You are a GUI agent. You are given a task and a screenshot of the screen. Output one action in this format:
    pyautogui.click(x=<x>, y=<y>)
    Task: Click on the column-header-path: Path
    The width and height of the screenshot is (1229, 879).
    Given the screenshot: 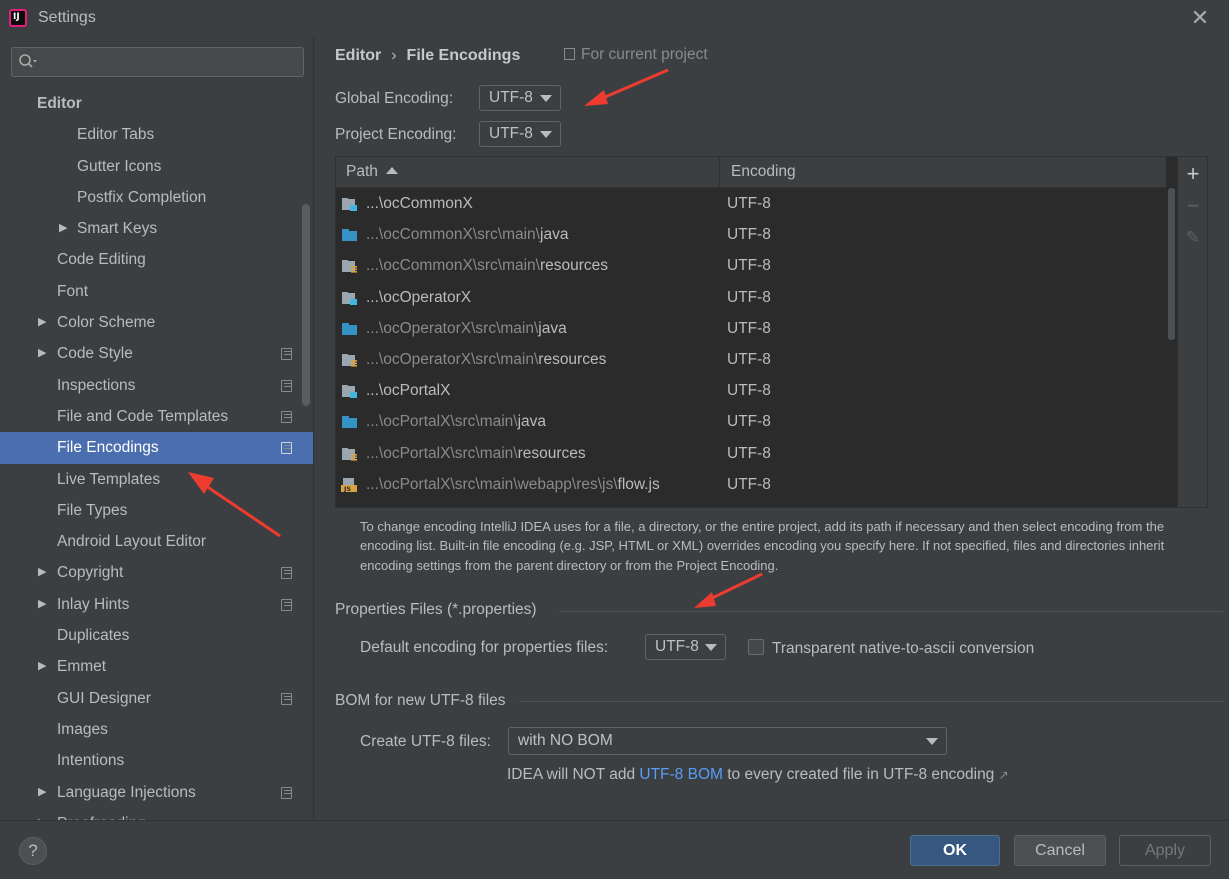 What is the action you would take?
    pyautogui.click(x=372, y=172)
    